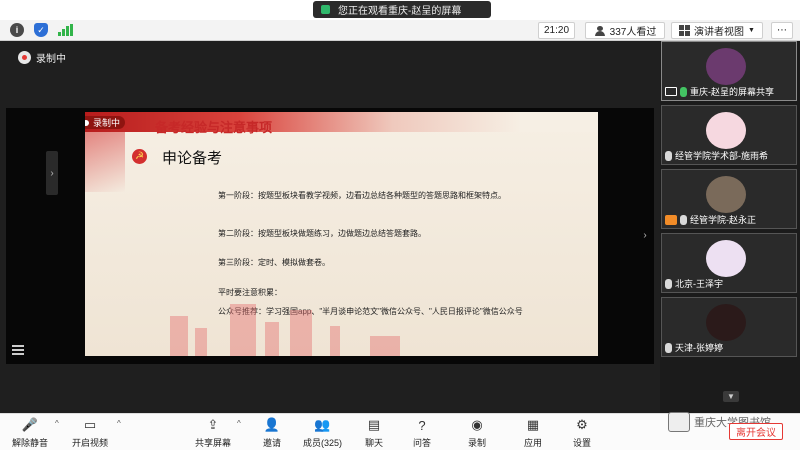  I want to click on skyline-decoration, so click(290, 327).